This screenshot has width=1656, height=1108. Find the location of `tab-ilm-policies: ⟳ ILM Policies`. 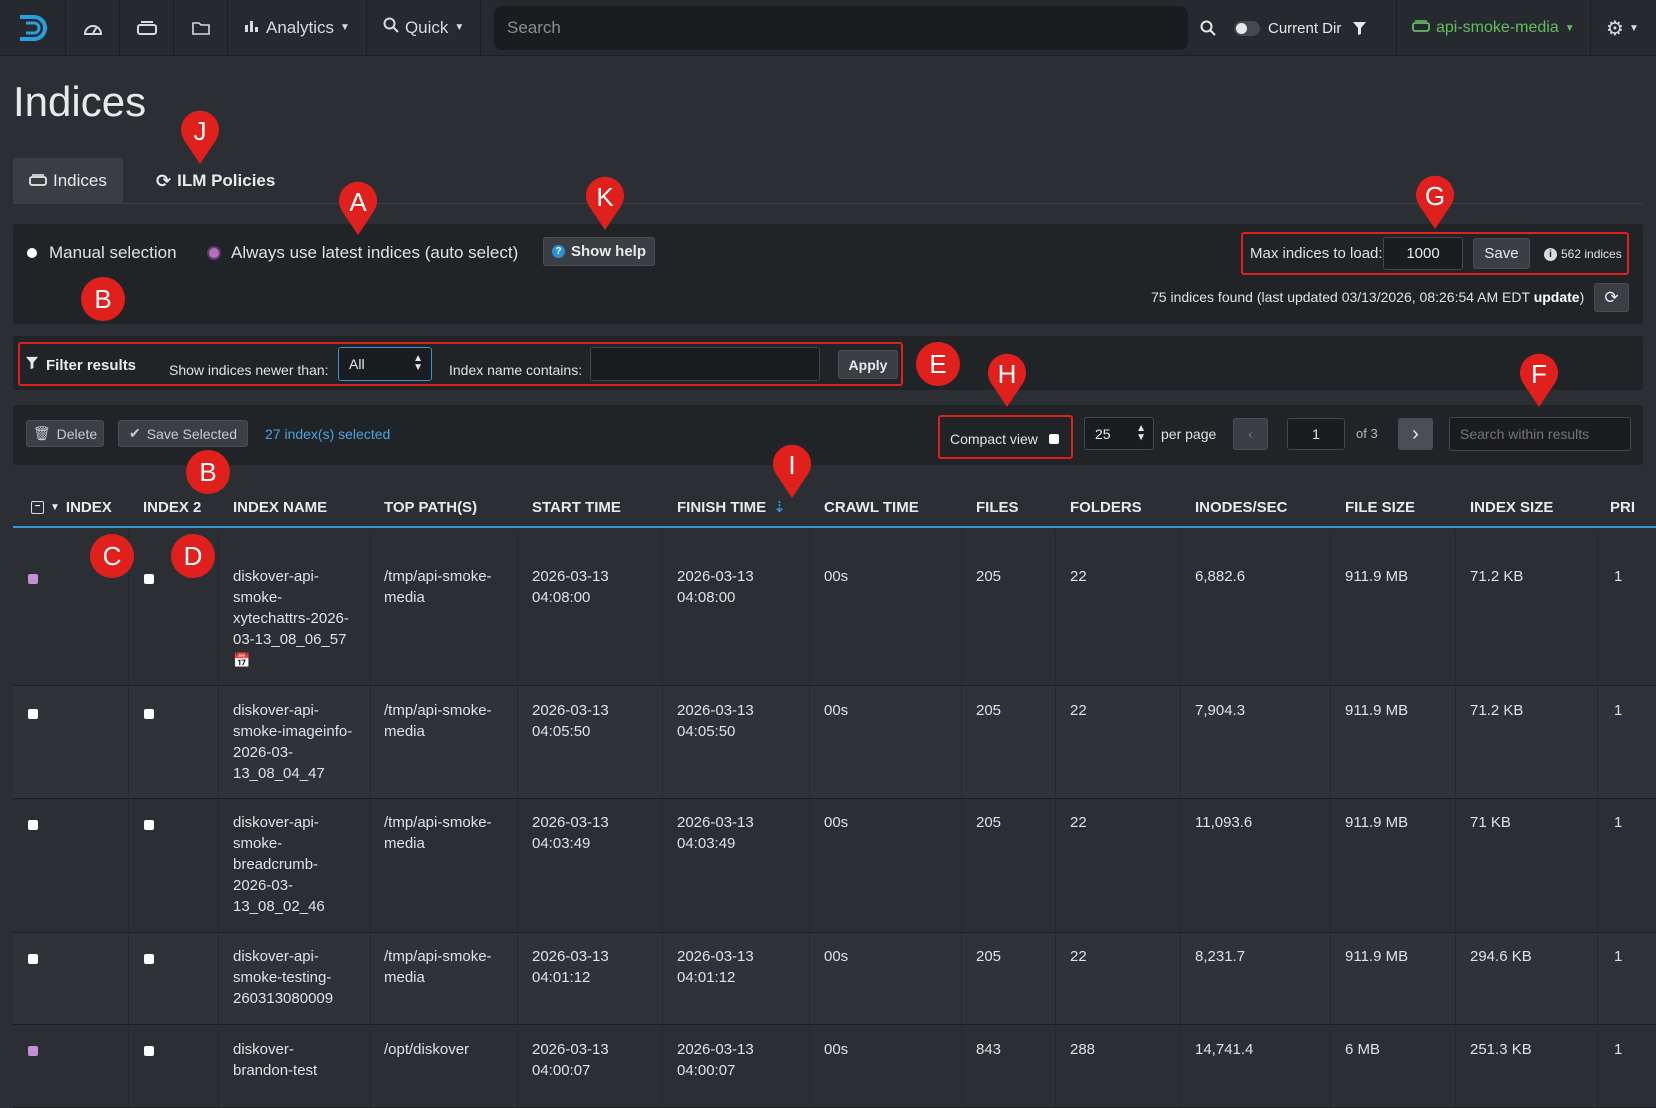

tab-ilm-policies: ⟳ ILM Policies is located at coordinates (215, 181).